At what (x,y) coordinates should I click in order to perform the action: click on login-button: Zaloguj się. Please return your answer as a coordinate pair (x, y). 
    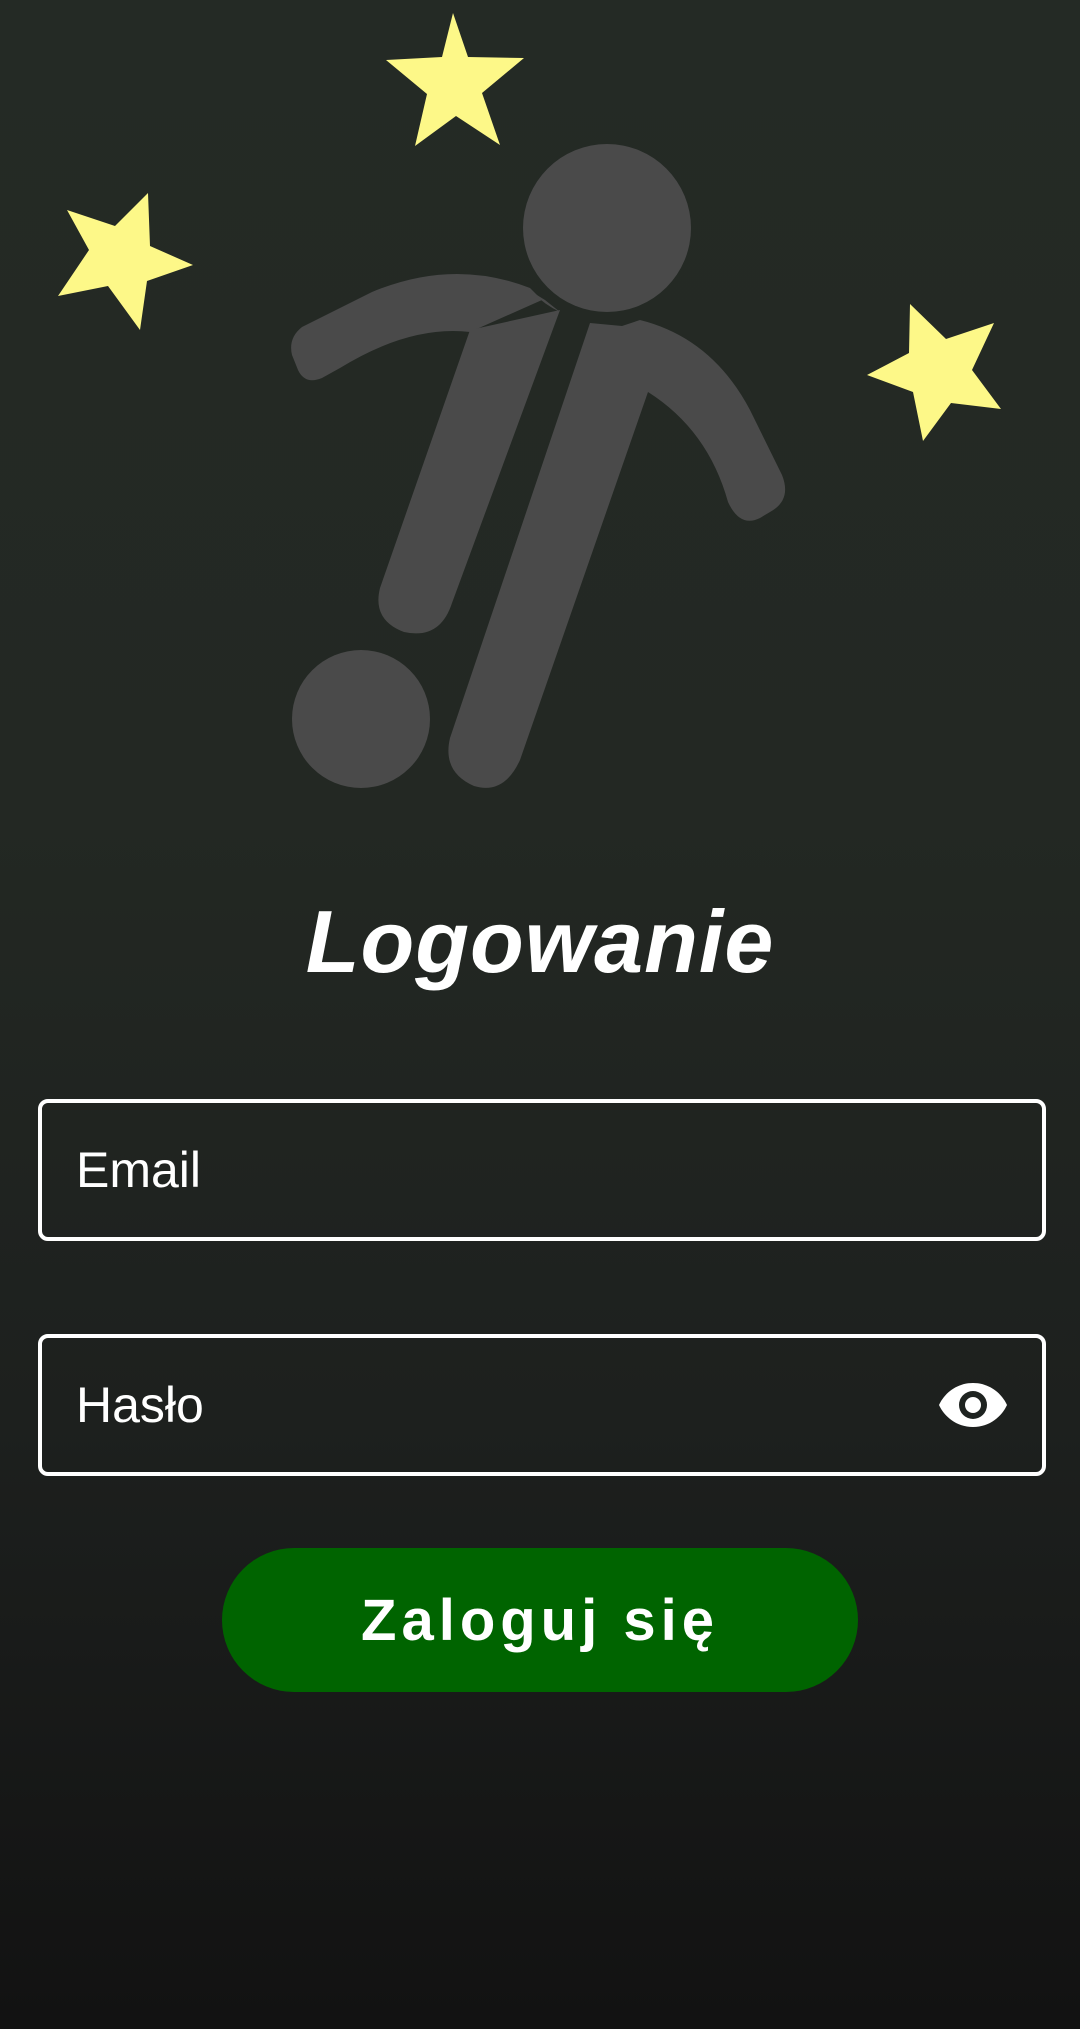
    Looking at the image, I should click on (540, 1620).